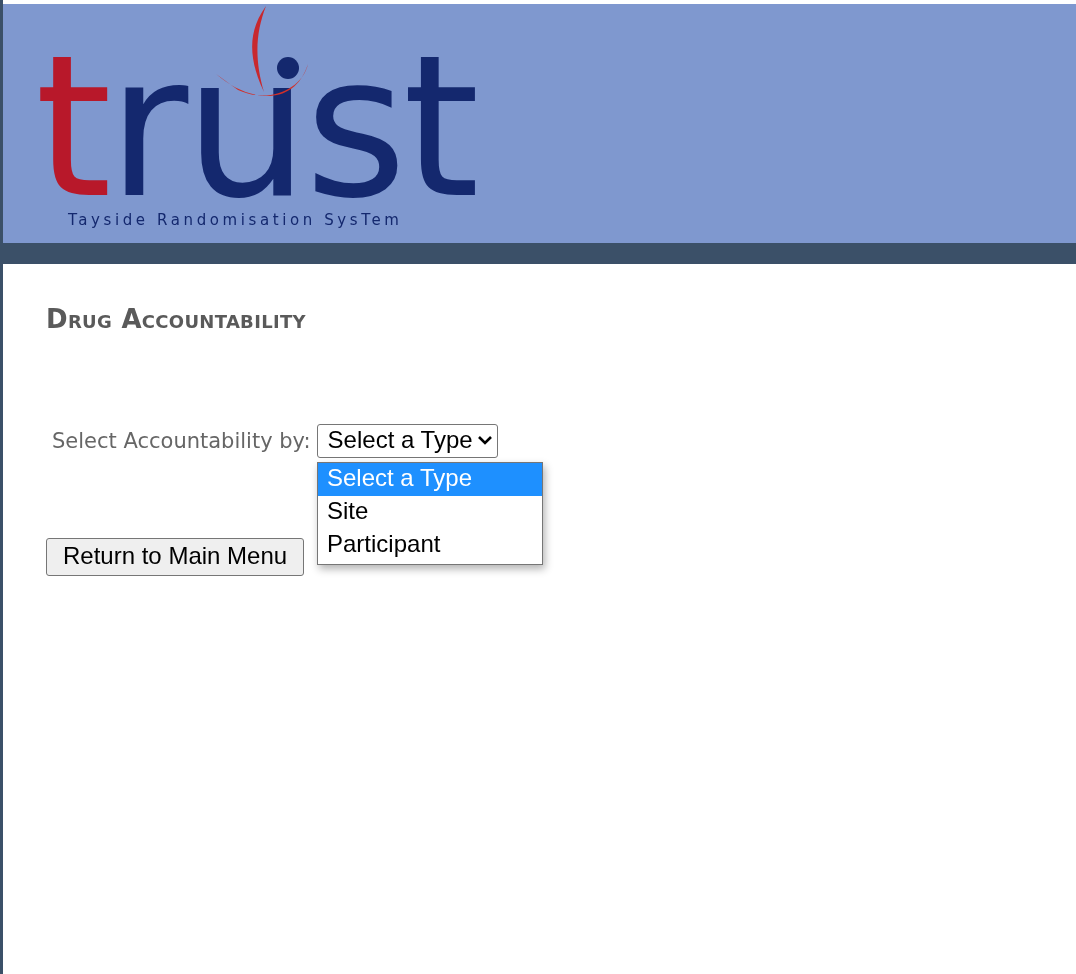 The image size is (1076, 974). What do you see at coordinates (255, 127) in the screenshot?
I see `logo-wordmark: trust` at bounding box center [255, 127].